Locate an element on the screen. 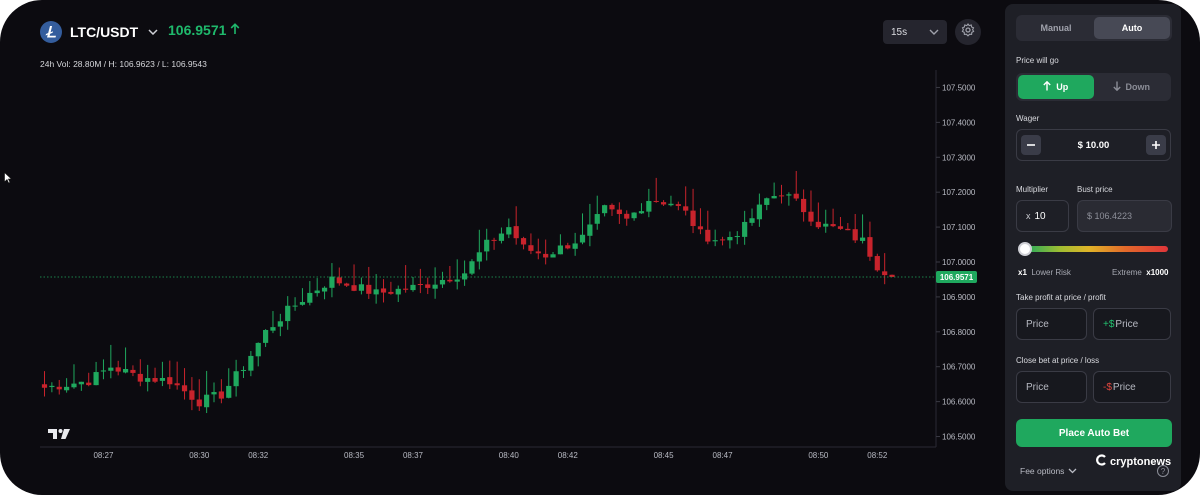 The width and height of the screenshot is (1200, 495). time-tick-label: 08:47 is located at coordinates (723, 455).